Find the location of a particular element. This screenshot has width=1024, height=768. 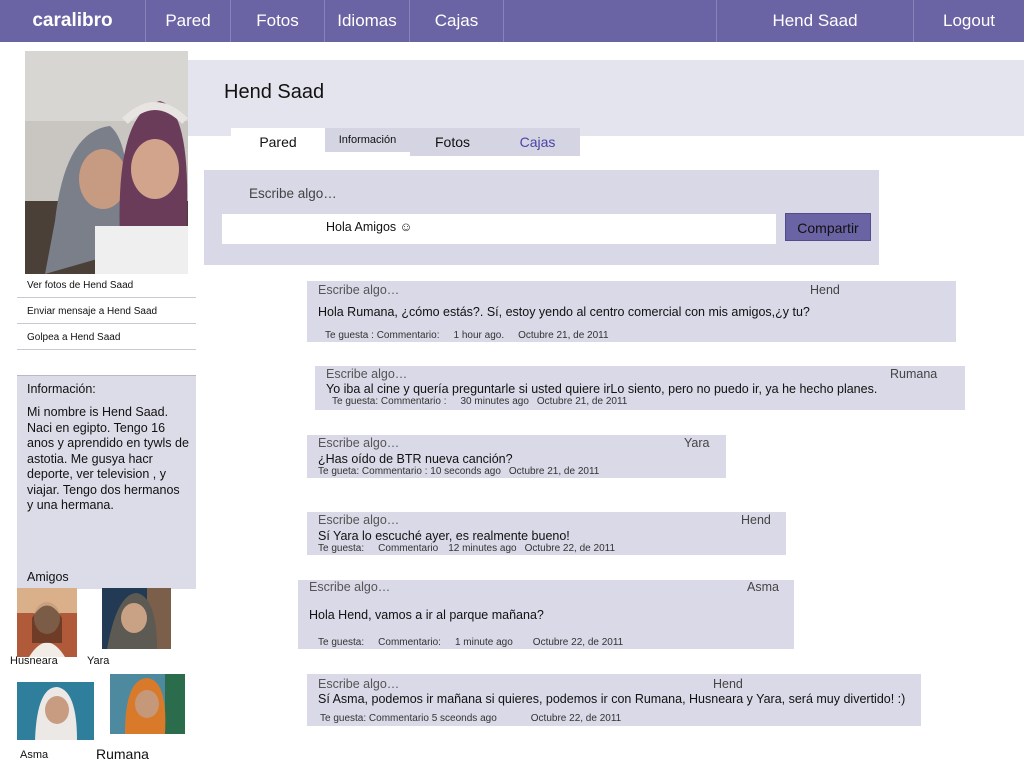

nav-cajas: Cajas is located at coordinates (457, 21).